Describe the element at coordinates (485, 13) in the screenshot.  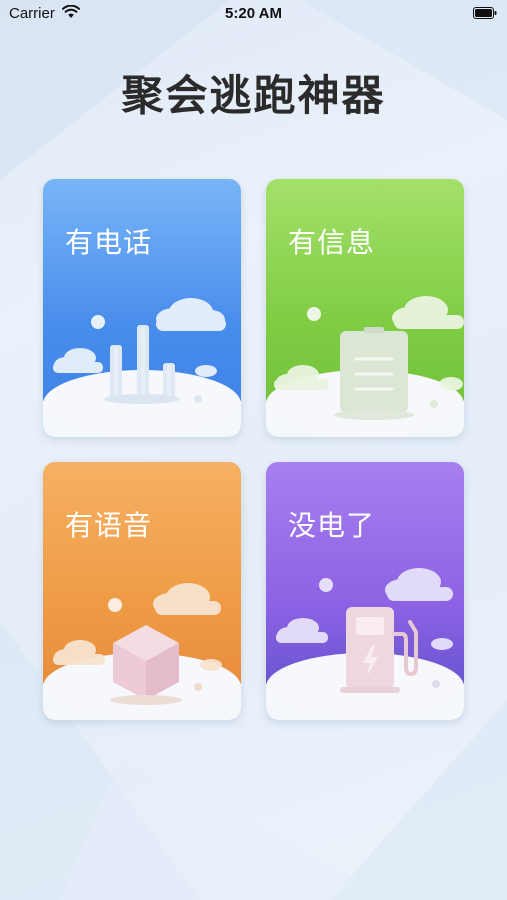
I see `battery-icon` at that location.